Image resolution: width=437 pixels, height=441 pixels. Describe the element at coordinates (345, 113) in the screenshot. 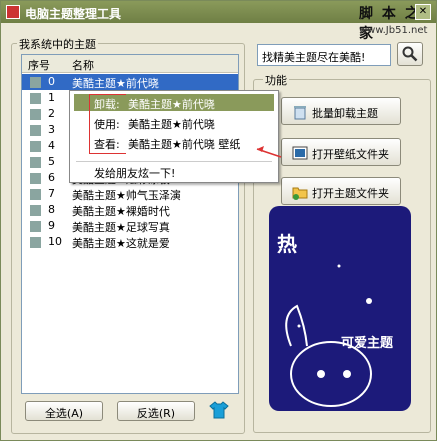

I see `batch-uninstall-label: 批量卸载主题` at that location.